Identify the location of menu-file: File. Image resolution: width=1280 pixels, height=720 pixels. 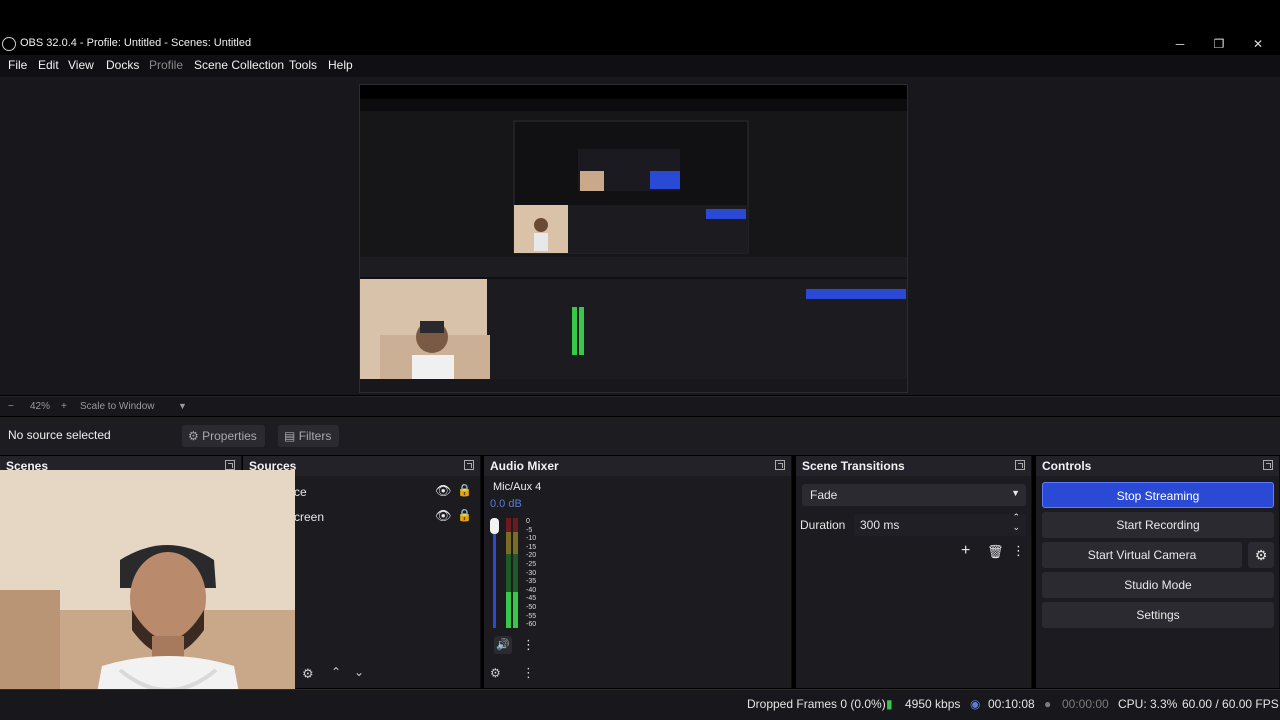
(17, 65).